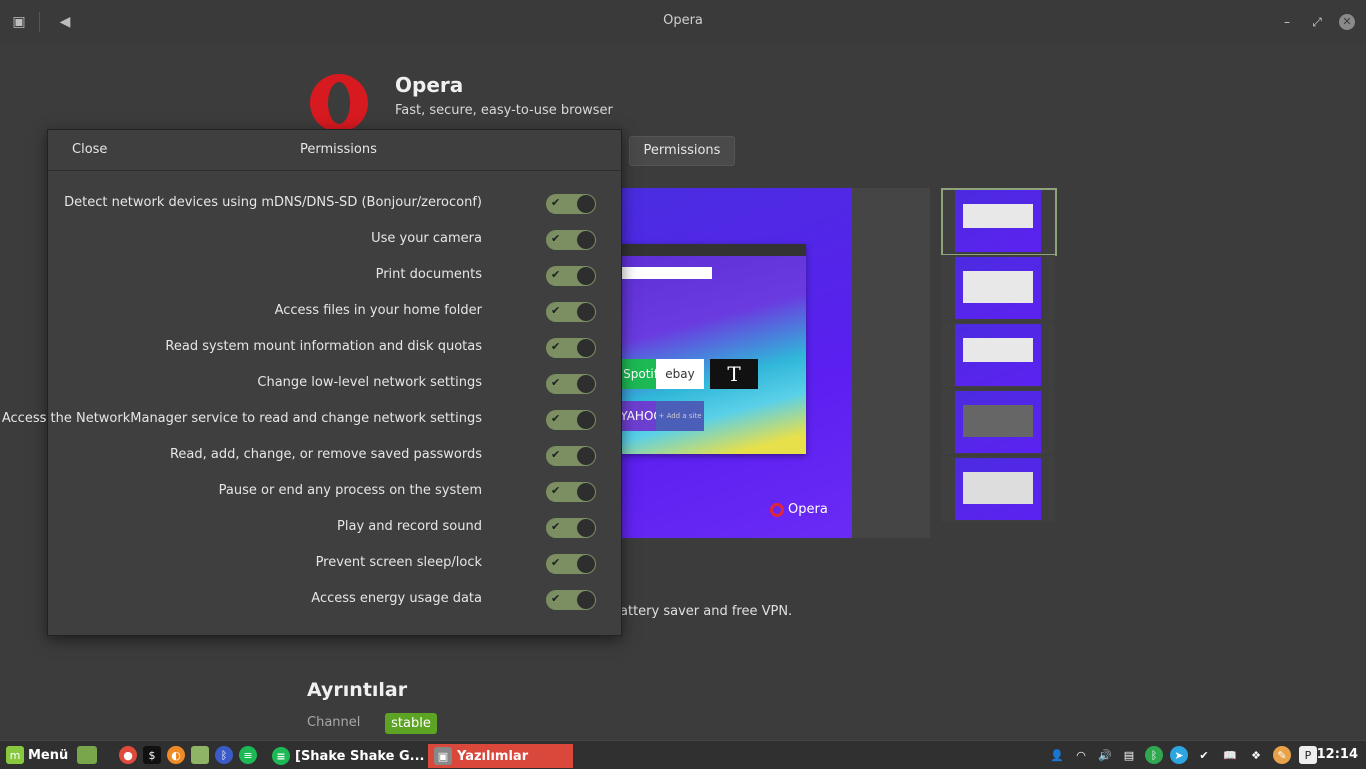  I want to click on screenshot-brand-label: Opera, so click(808, 509).